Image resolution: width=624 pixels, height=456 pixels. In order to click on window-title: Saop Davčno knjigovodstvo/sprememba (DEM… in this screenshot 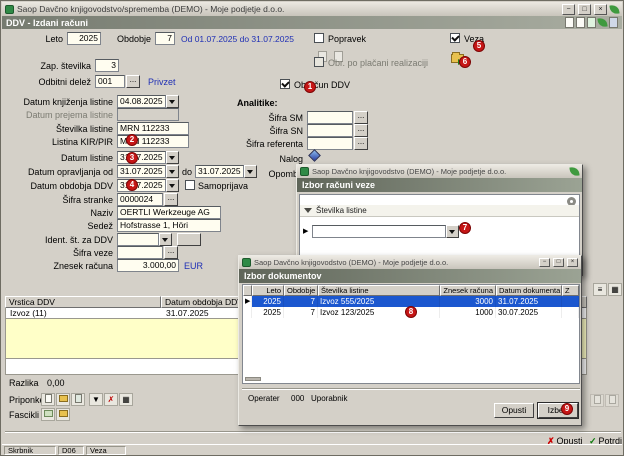, I will do `click(151, 9)`.